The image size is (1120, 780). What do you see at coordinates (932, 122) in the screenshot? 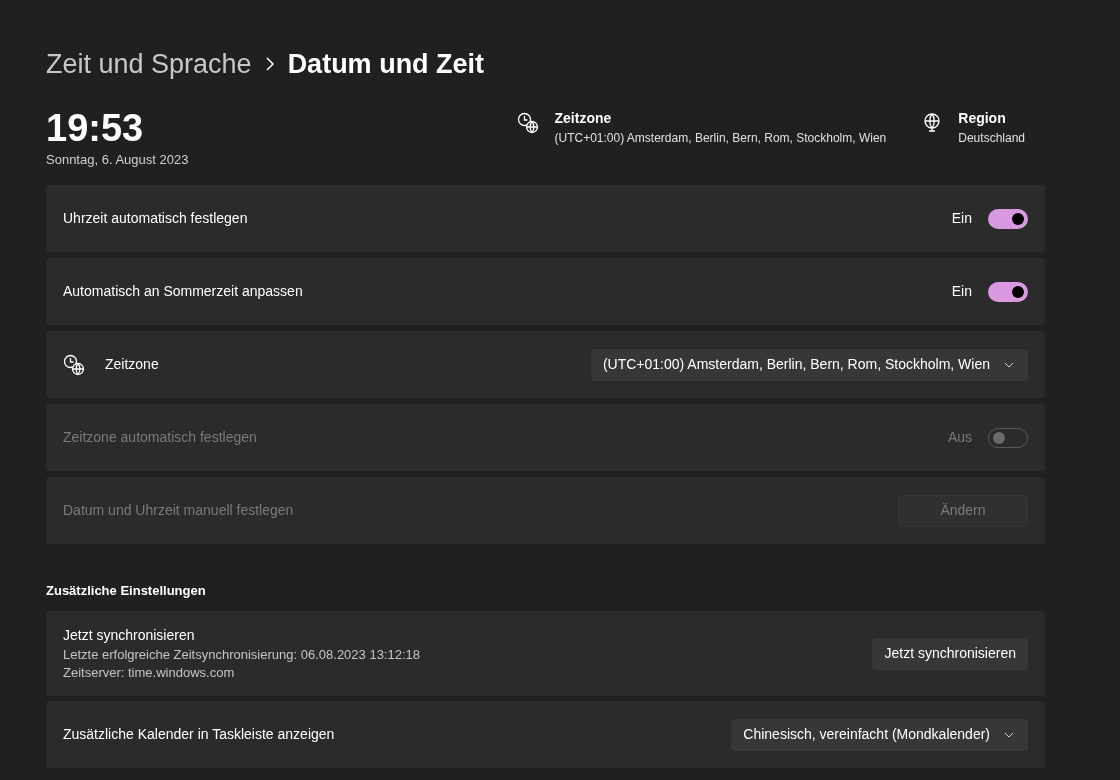
I see `globe-icon` at bounding box center [932, 122].